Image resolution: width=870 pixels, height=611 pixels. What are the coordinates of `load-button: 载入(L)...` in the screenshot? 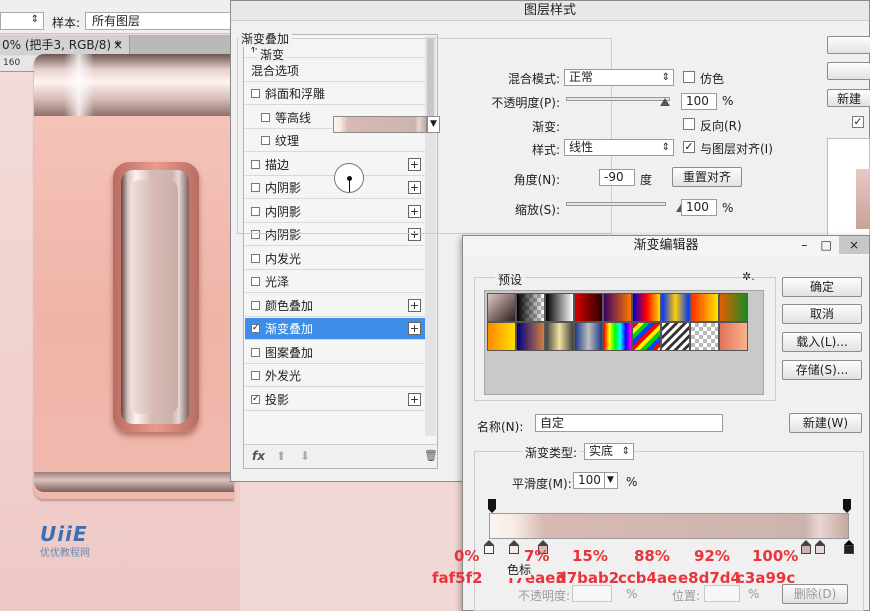 It's located at (822, 342).